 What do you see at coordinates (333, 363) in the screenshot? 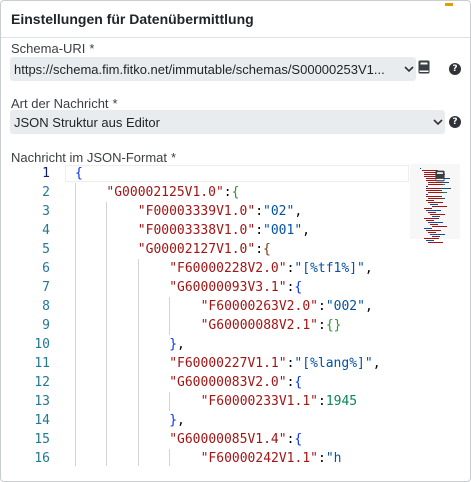
I see `code-token: "[%lang%]"` at bounding box center [333, 363].